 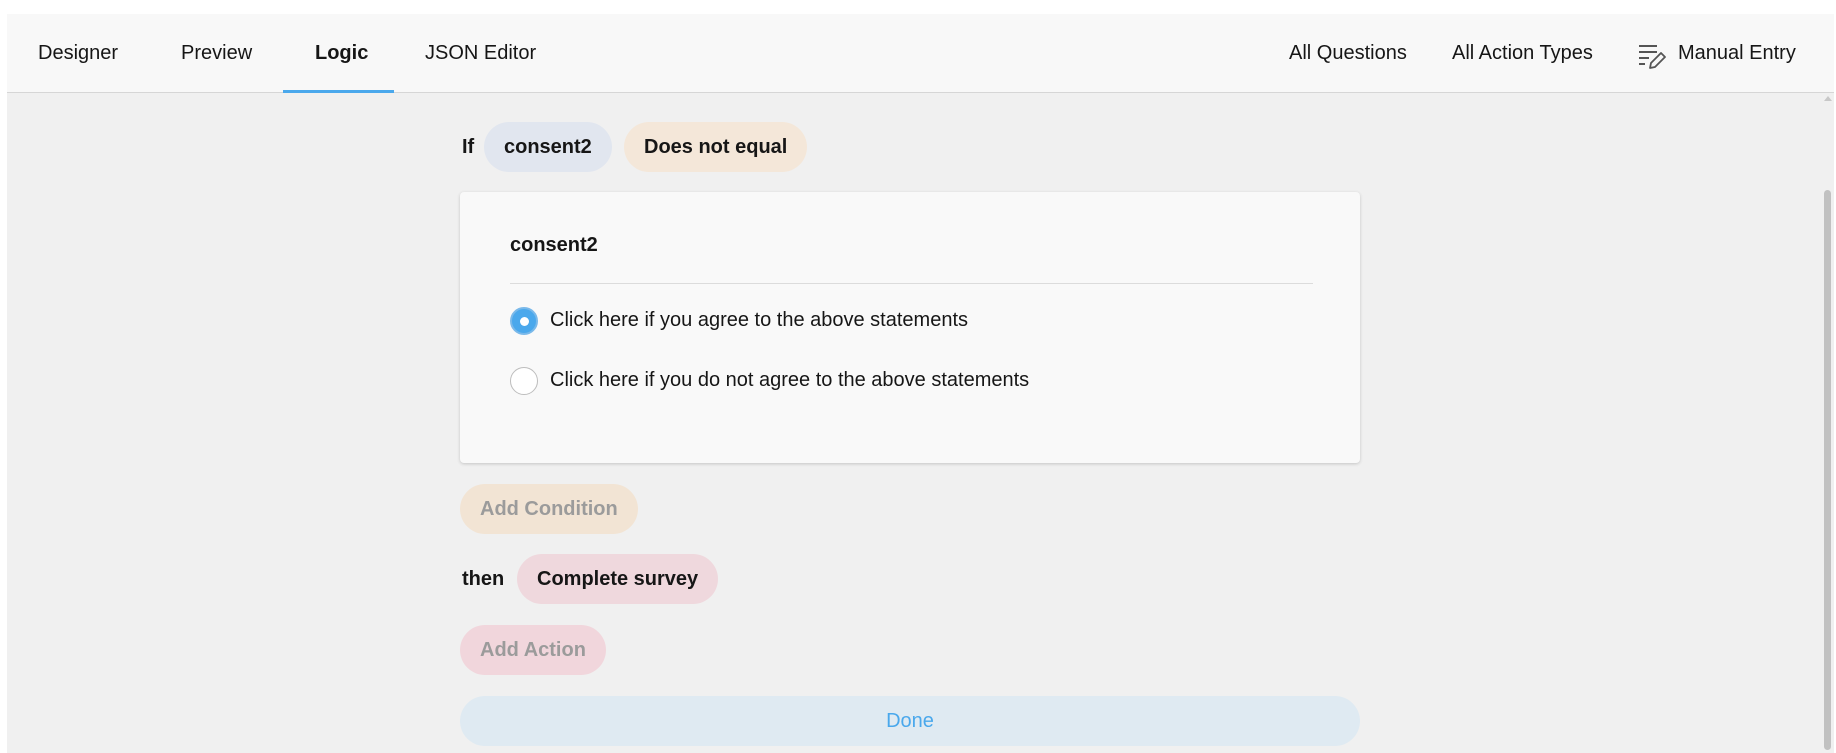 What do you see at coordinates (910, 721) in the screenshot?
I see `done-button: Done` at bounding box center [910, 721].